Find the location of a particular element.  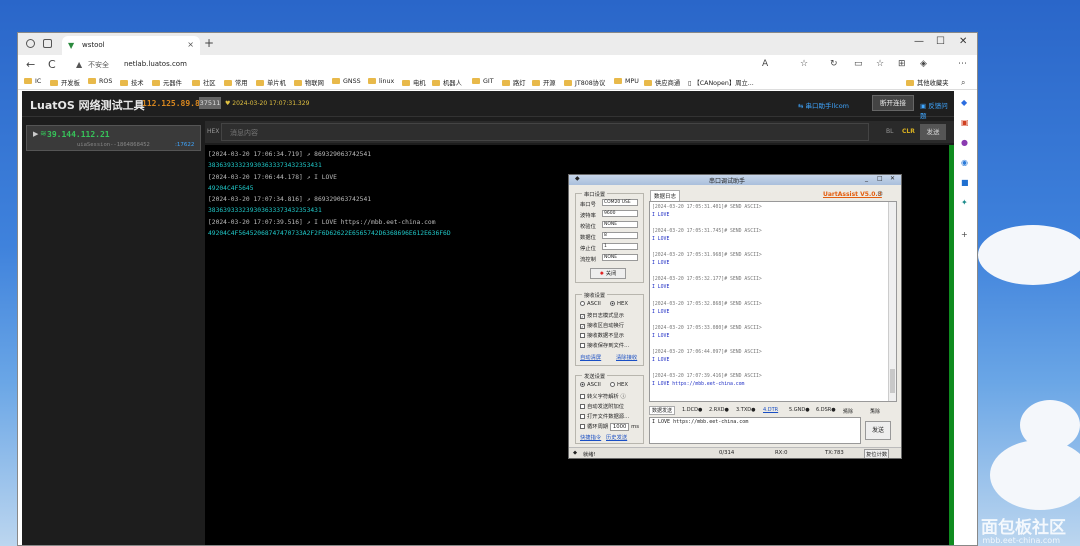

recv-hex-radio: HEX is located at coordinates (619, 304).